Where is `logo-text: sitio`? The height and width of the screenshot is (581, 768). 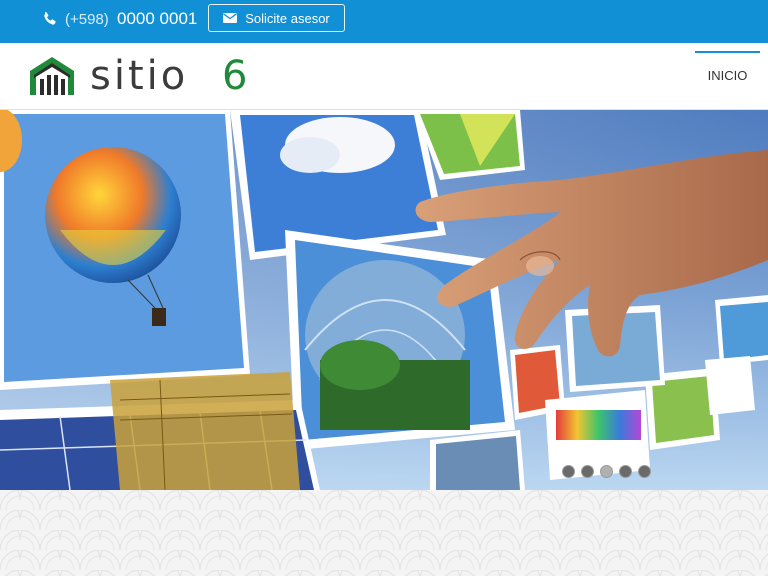
logo-text: sitio is located at coordinates (139, 76).